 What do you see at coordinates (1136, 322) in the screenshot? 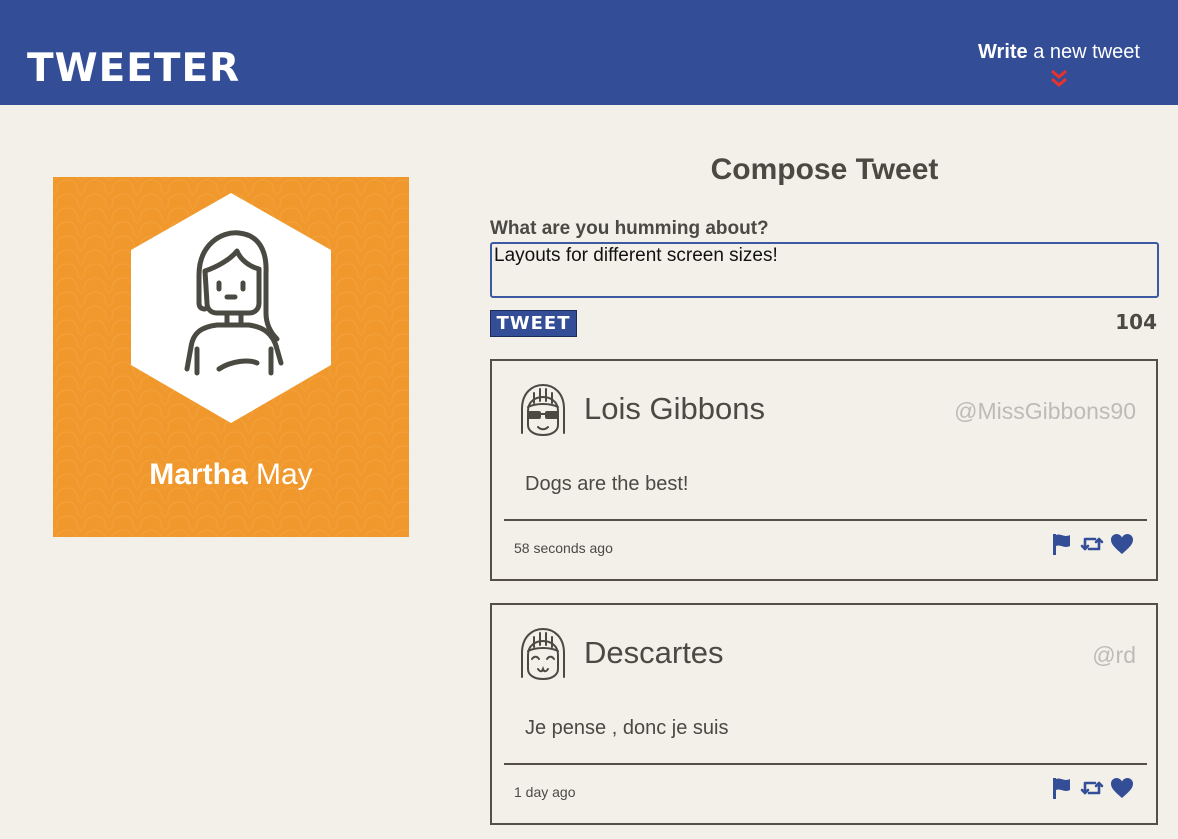
I see `character-counter: 104` at bounding box center [1136, 322].